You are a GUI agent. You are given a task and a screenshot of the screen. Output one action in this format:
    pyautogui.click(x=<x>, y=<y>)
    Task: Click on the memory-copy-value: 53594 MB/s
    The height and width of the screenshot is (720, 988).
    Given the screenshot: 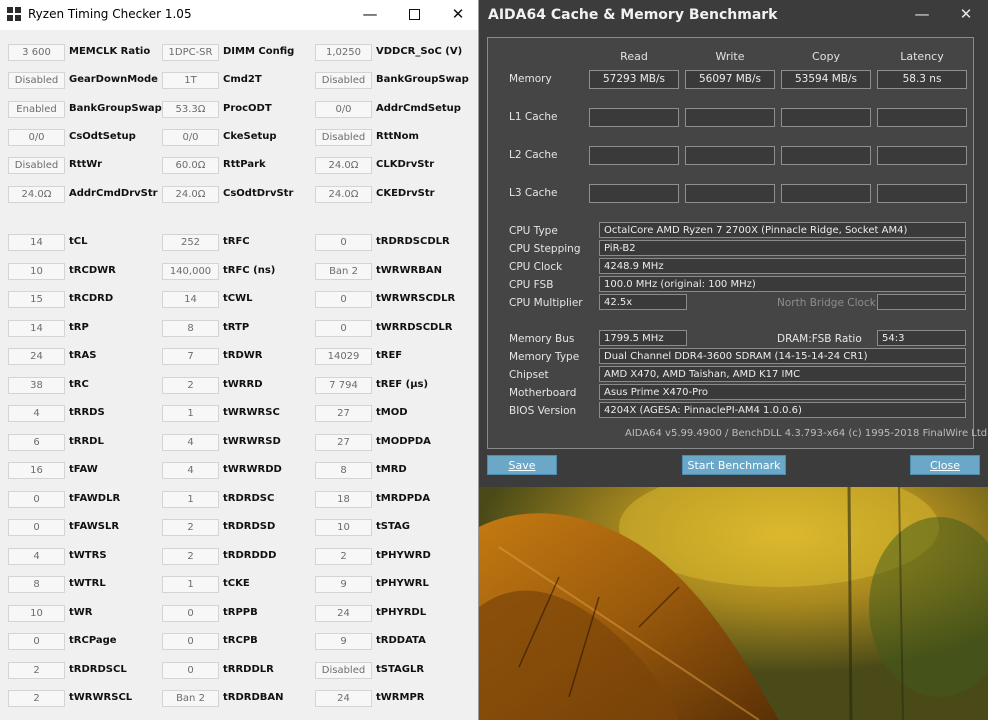 What is the action you would take?
    pyautogui.click(x=826, y=79)
    